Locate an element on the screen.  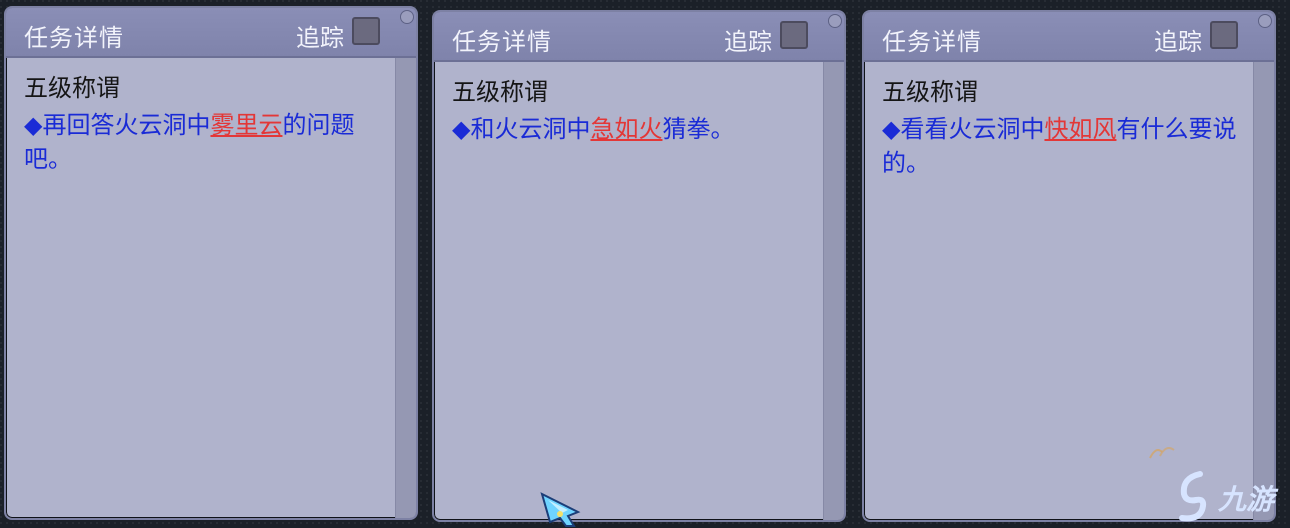
sparkle-icon is located at coordinates (1162, 453).